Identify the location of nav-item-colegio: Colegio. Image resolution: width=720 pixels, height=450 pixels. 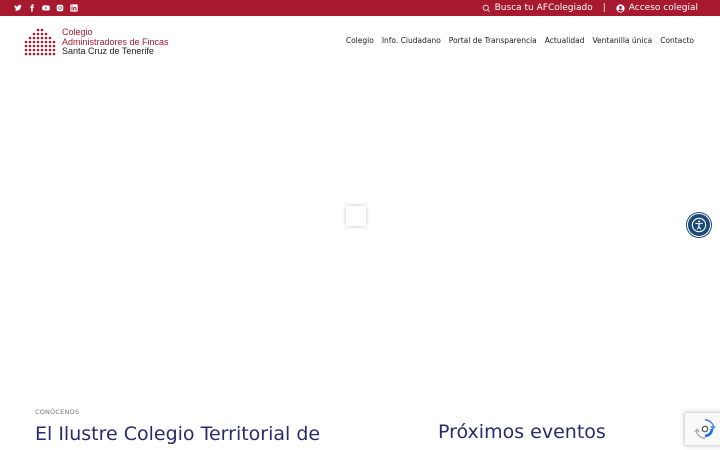
(360, 40).